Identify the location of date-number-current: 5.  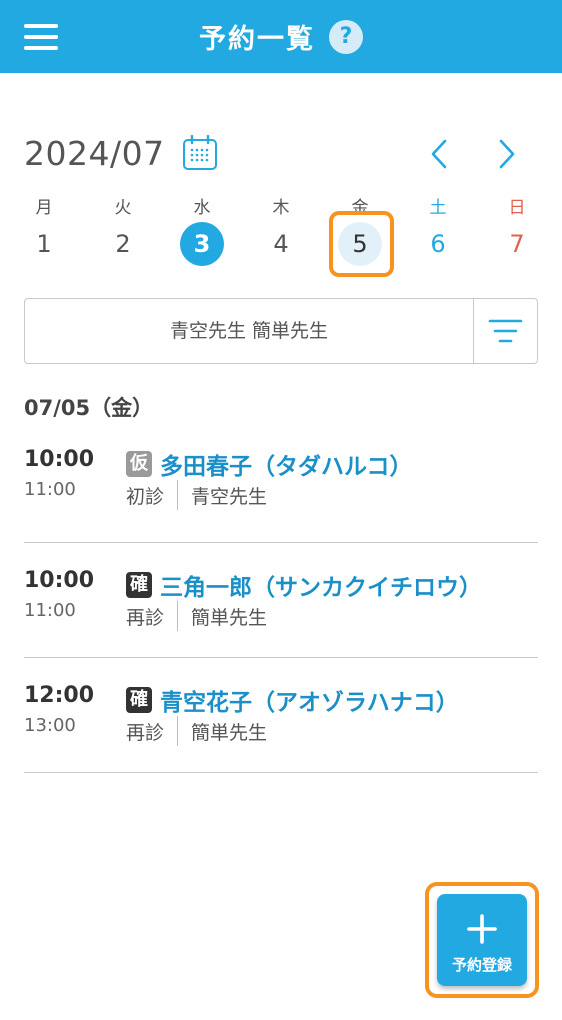
(360, 244).